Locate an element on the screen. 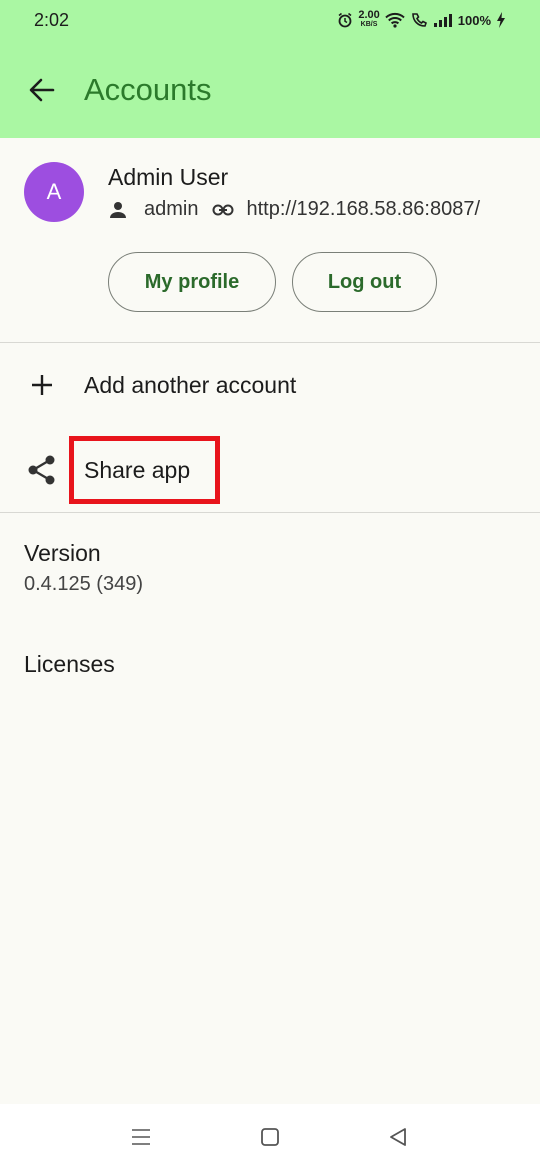 Image resolution: width=540 pixels, height=1170 pixels. server-url: http://192.168.58.86:8087/ is located at coordinates (363, 209).